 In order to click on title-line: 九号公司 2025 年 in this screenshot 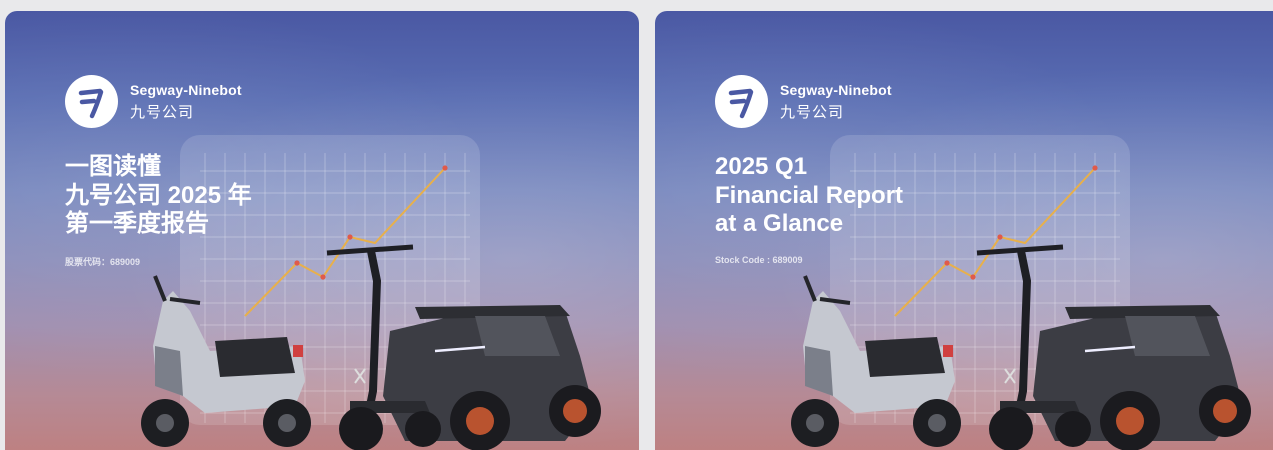, I will do `click(158, 195)`.